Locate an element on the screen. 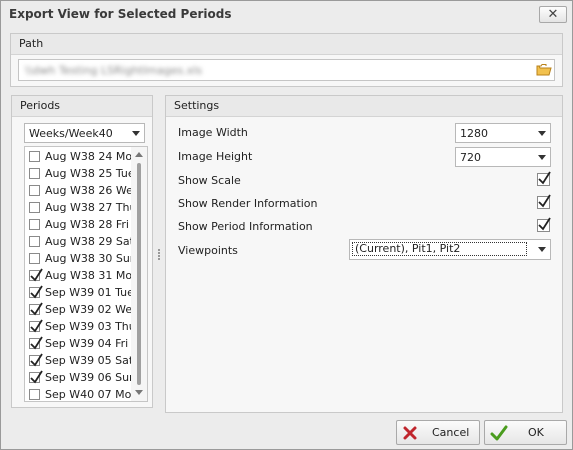  path-group-title: Path is located at coordinates (31, 43).